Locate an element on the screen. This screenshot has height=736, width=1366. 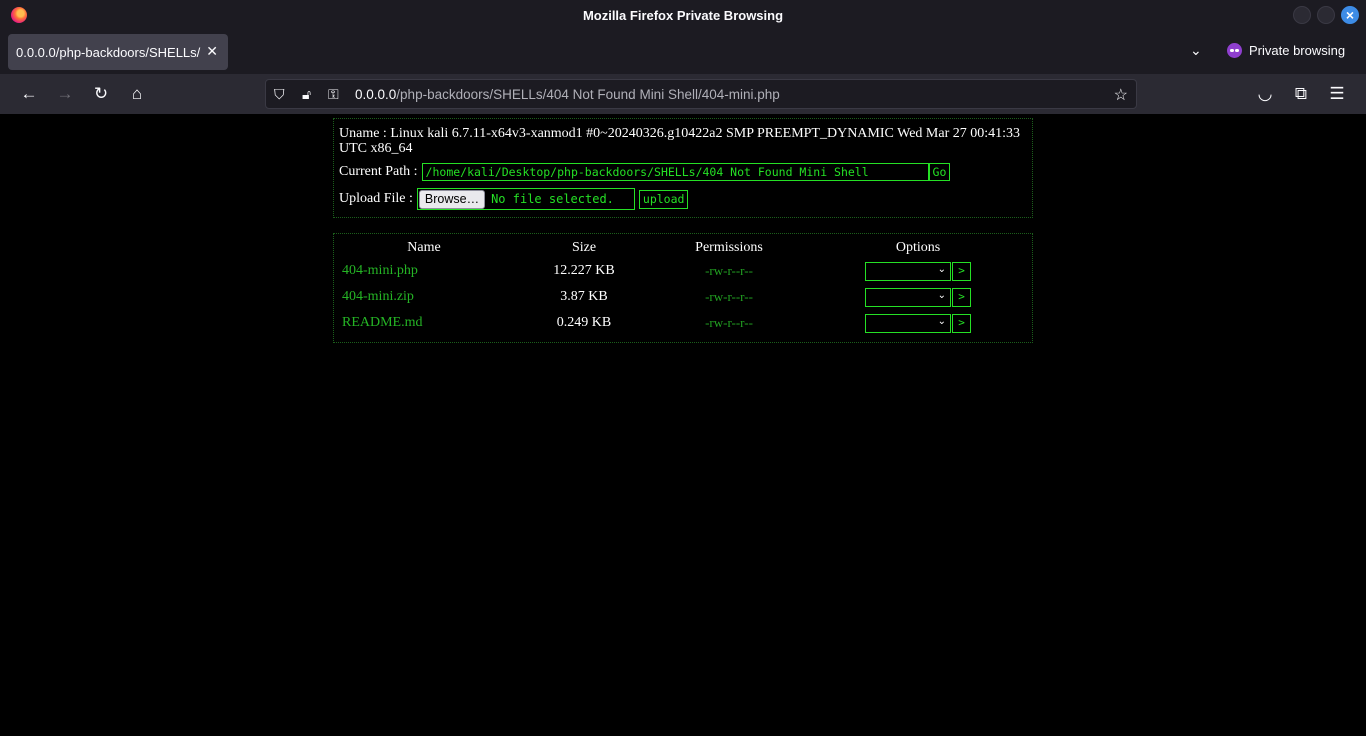
table-header-row: Name Size Permissions Options is located at coordinates (683, 246).